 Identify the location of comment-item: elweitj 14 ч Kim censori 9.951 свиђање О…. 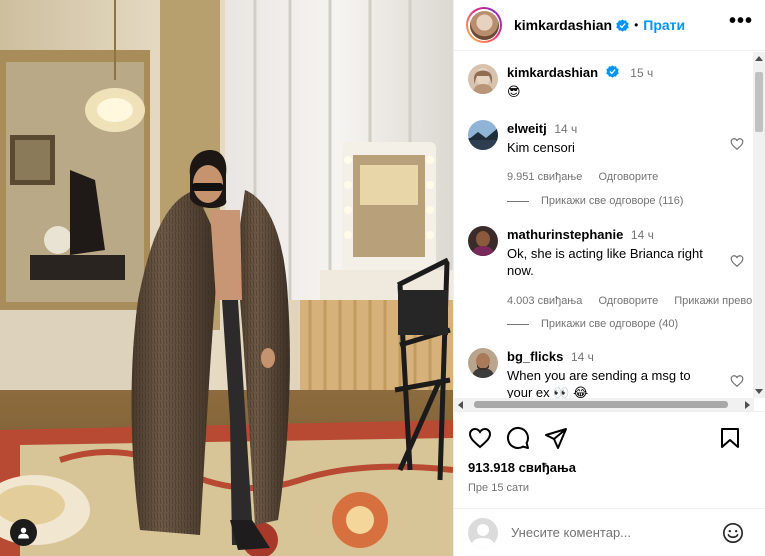
(613, 153).